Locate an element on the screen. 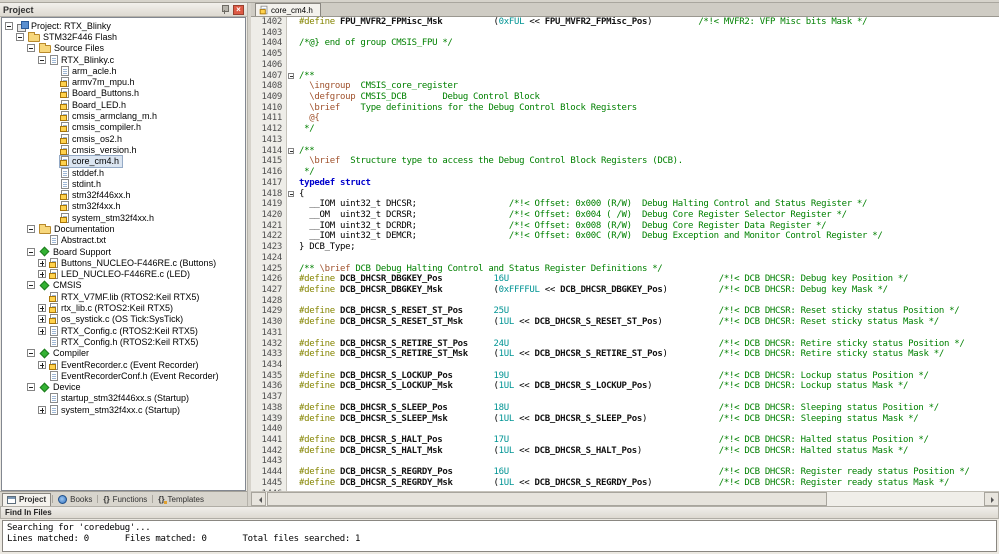 The width and height of the screenshot is (999, 554). tree-item-body: RTX_Config.h (RTOS2:Keil RTX5) is located at coordinates (125, 341).